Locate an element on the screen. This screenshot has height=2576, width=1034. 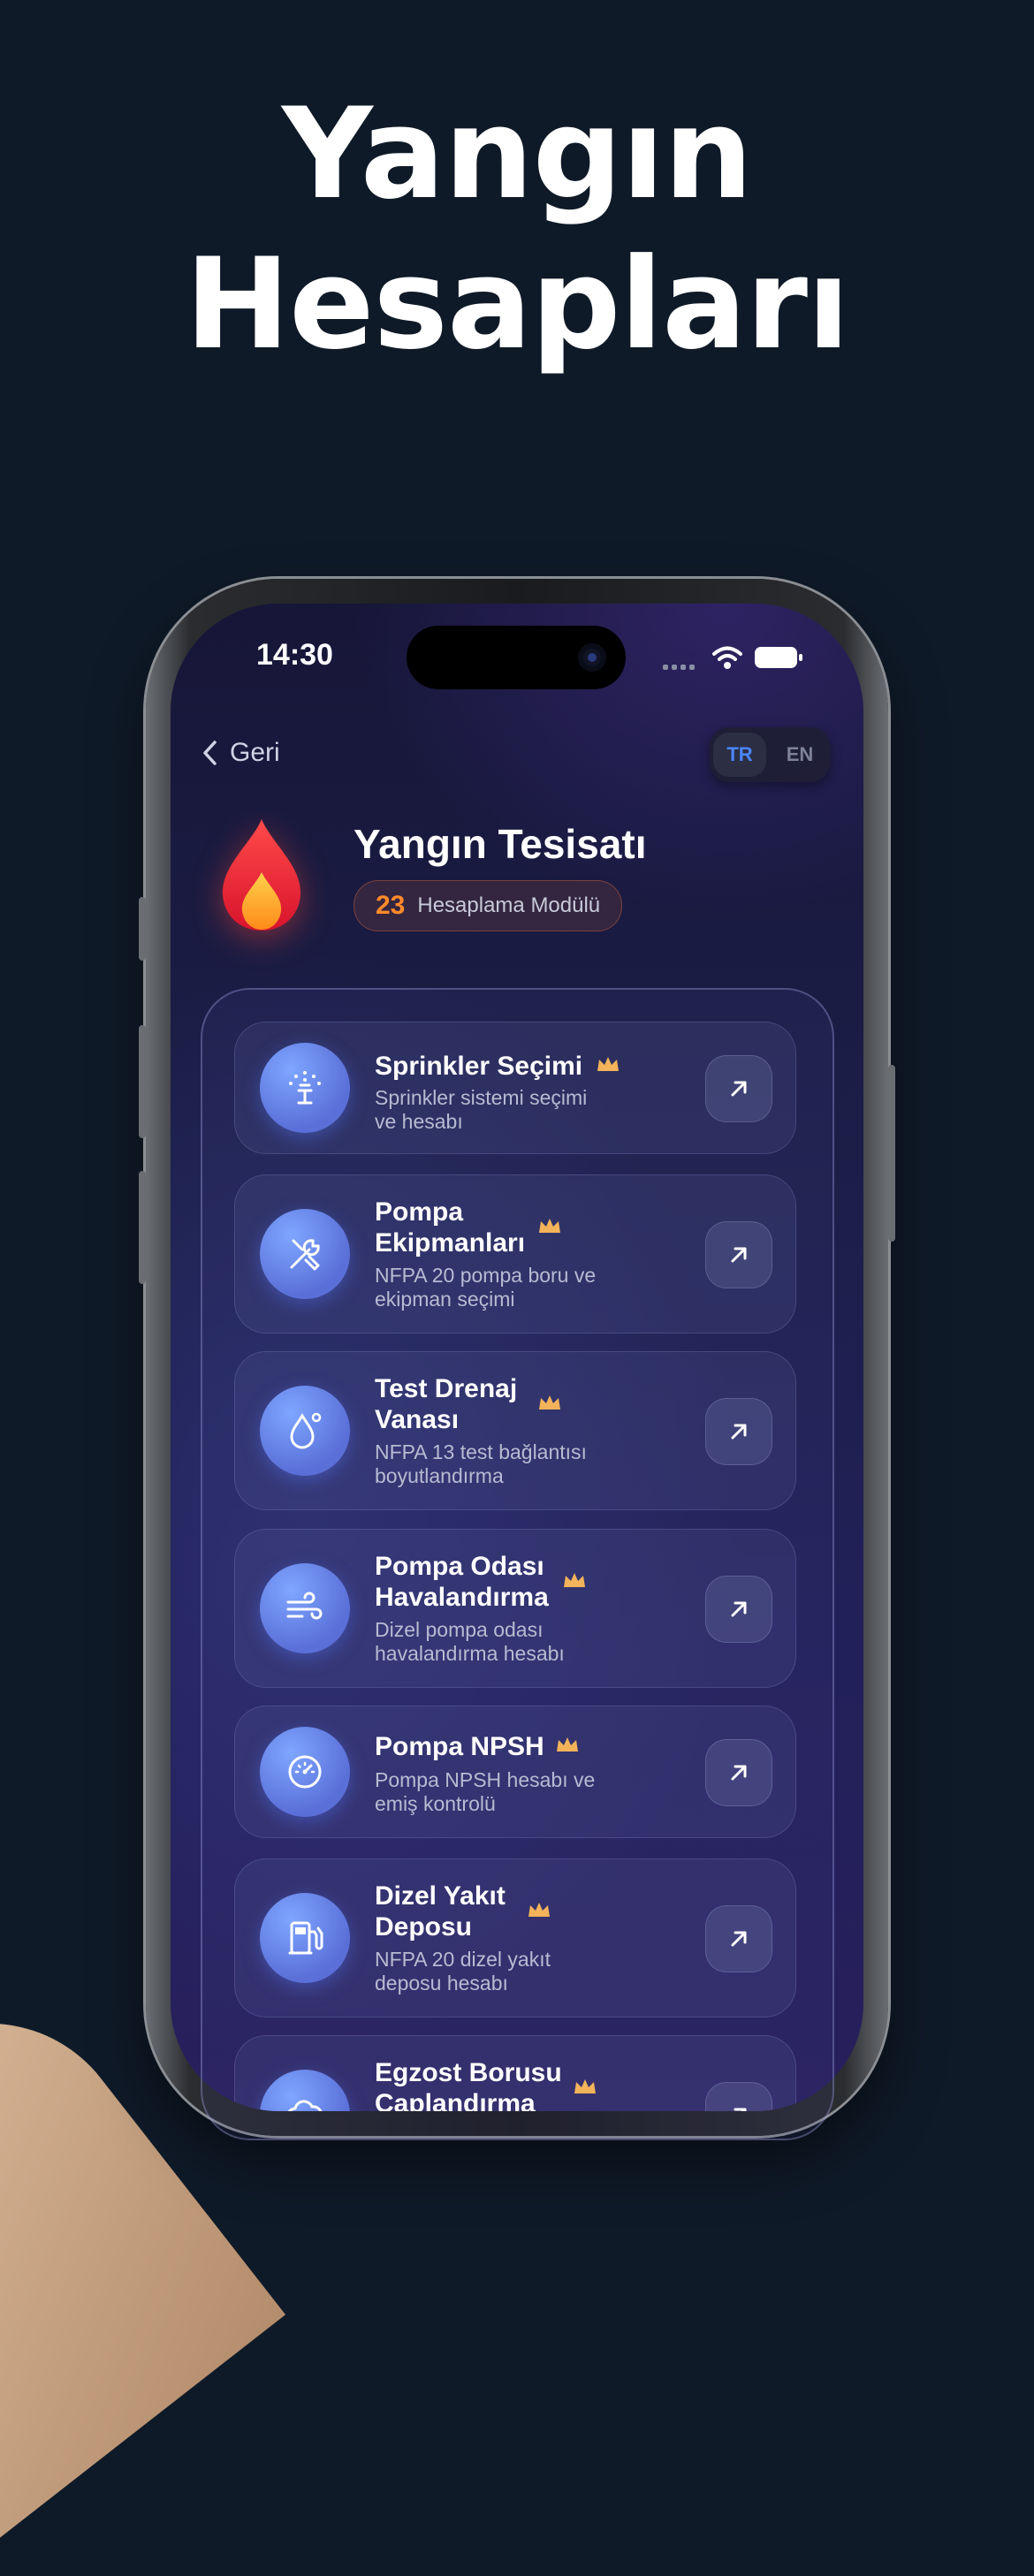
card-title: Pompa Ekipmanları is located at coordinates (450, 1227).